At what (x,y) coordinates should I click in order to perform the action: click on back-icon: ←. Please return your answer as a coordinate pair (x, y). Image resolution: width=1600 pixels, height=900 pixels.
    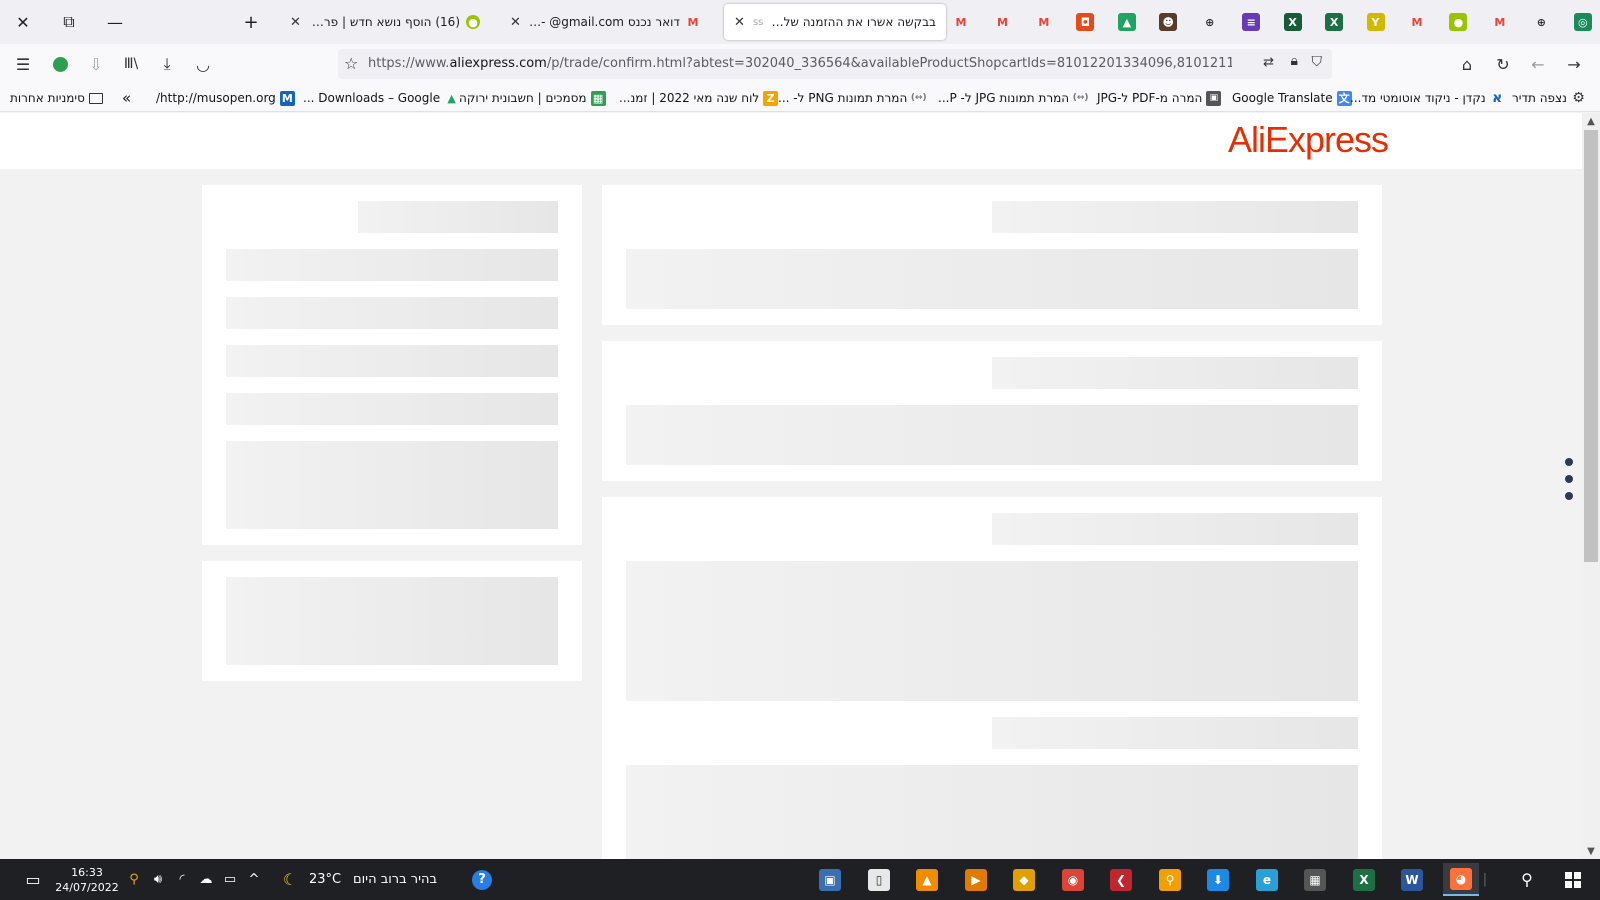
    Looking at the image, I should click on (1538, 64).